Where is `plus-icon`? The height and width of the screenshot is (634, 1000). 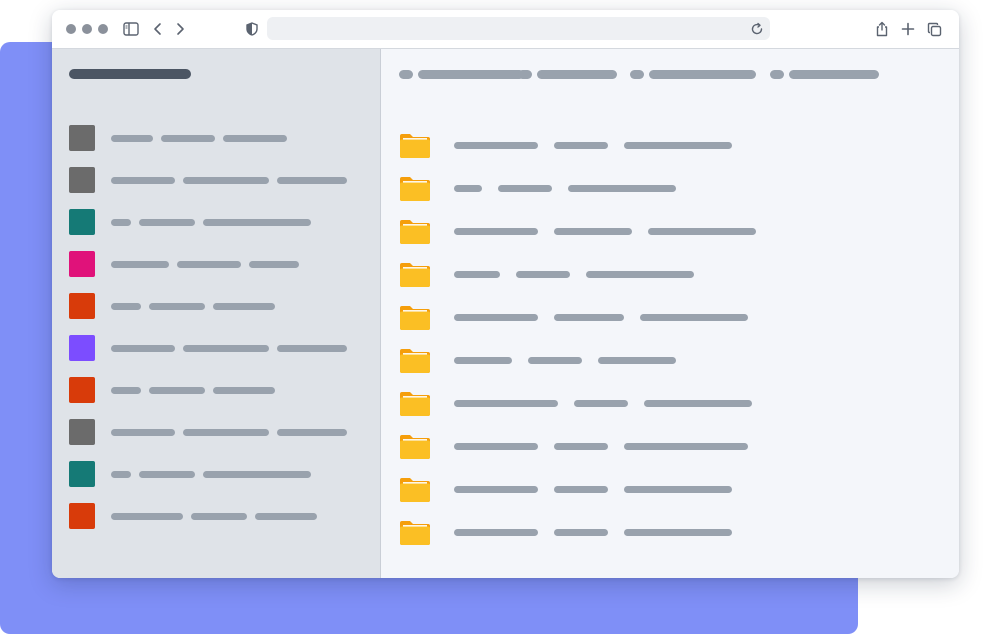
plus-icon is located at coordinates (908, 29).